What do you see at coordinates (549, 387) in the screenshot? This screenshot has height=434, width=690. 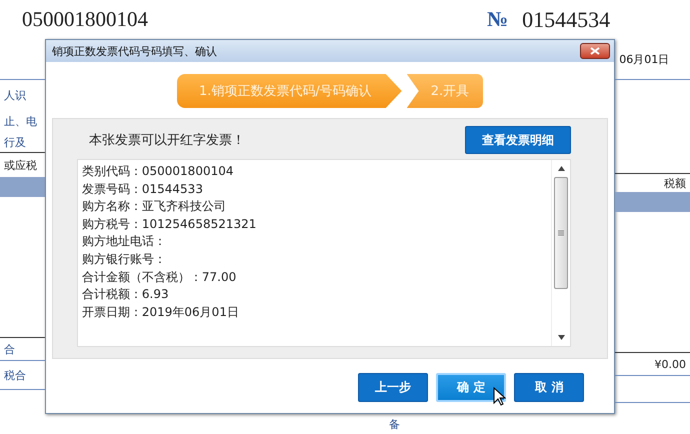 I see `dialog-button: 取 消` at bounding box center [549, 387].